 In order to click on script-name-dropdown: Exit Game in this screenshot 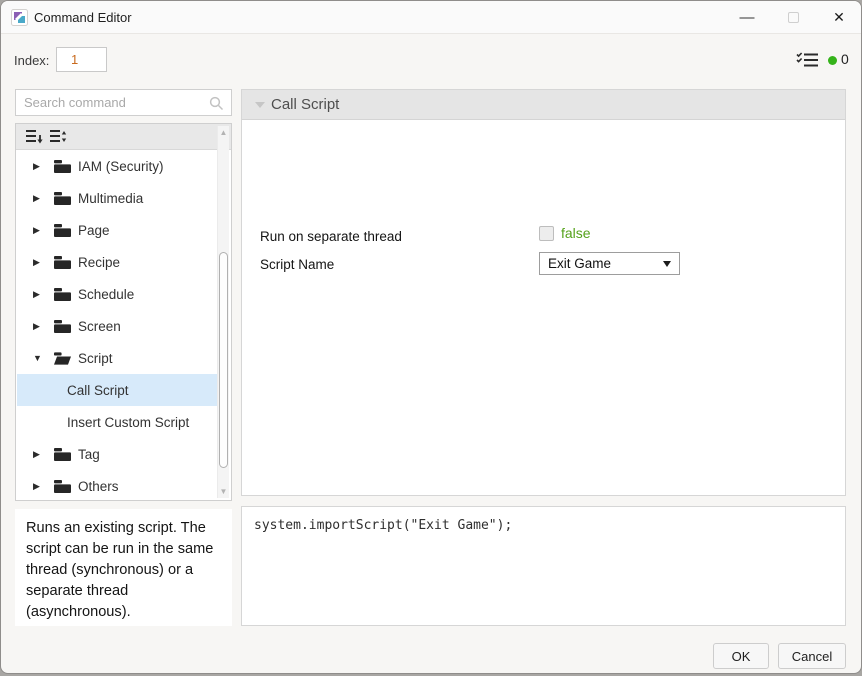, I will do `click(609, 263)`.